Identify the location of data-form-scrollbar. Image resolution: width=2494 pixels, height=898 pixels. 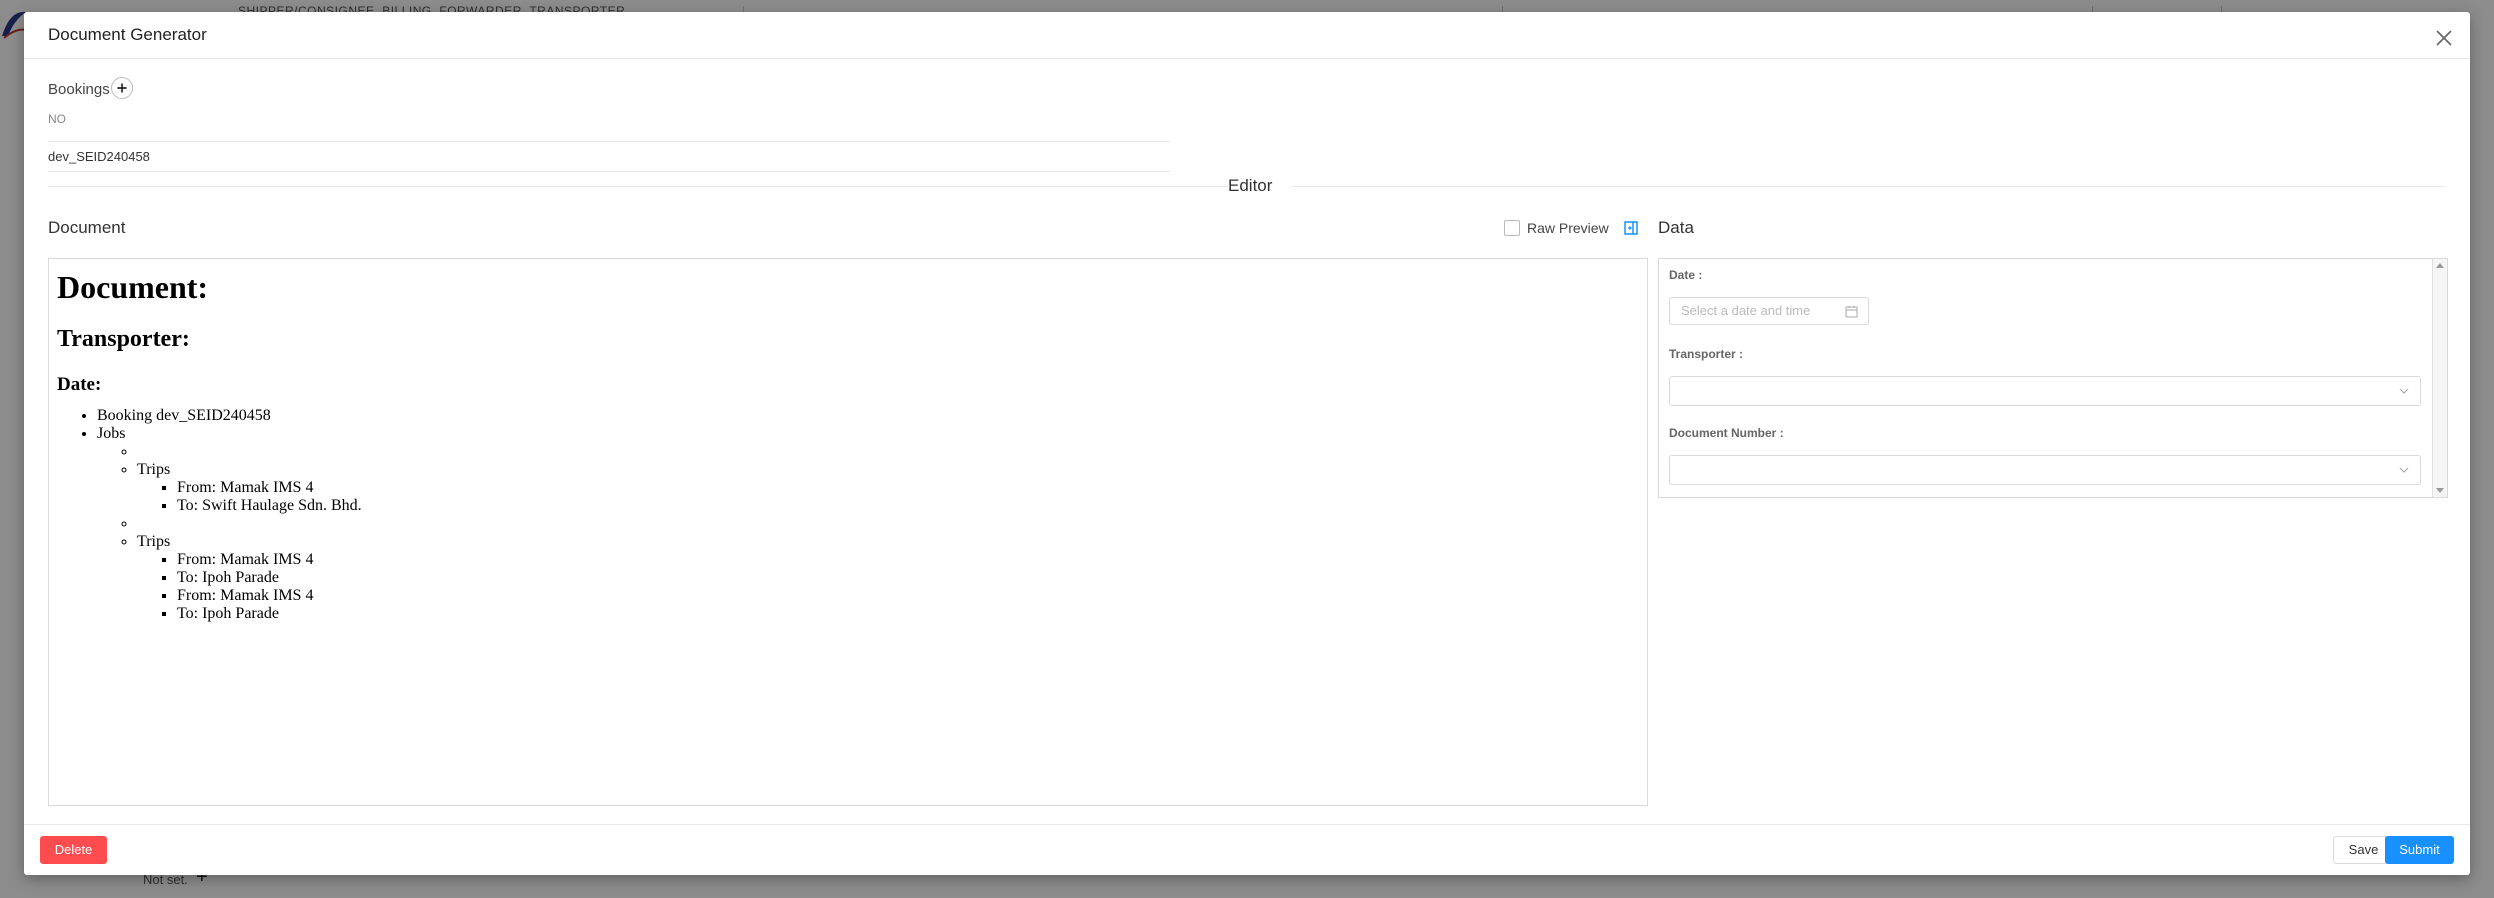
(2439, 378).